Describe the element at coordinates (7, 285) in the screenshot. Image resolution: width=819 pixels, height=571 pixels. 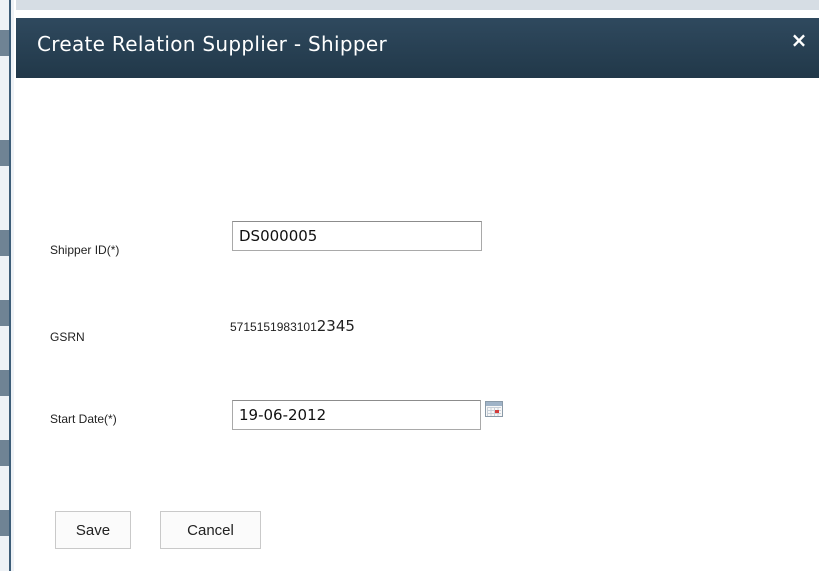
I see `background-window-edge` at that location.